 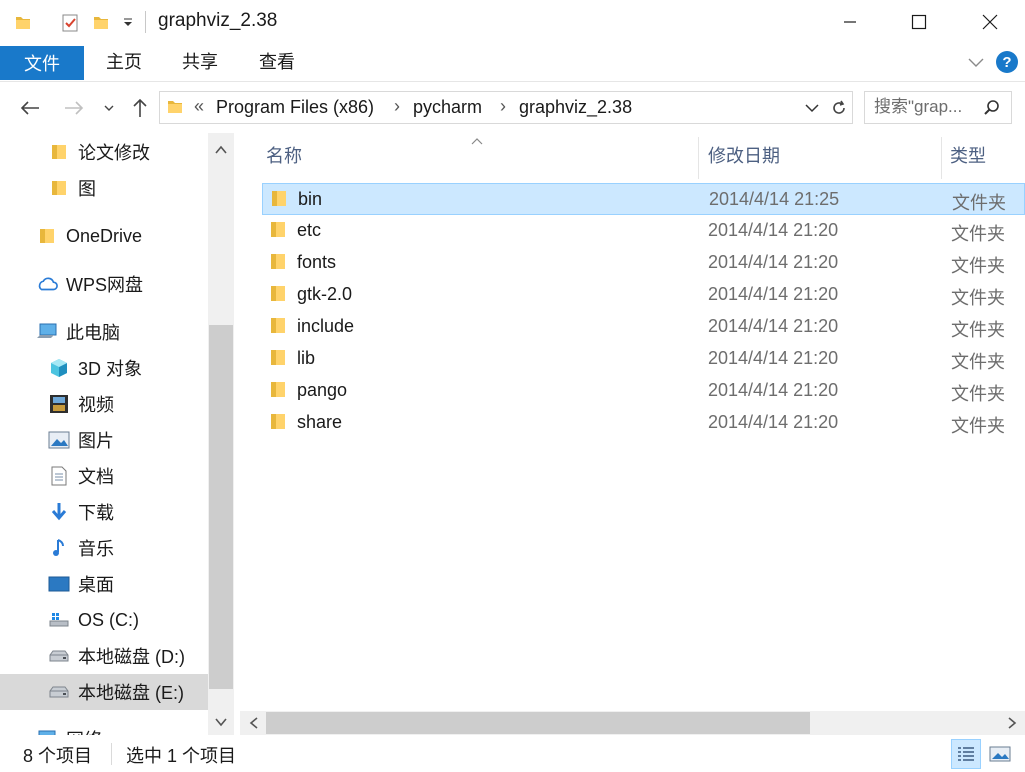 What do you see at coordinates (575, 107) in the screenshot?
I see `breadcrumb-graphviz: graphviz_2.38` at bounding box center [575, 107].